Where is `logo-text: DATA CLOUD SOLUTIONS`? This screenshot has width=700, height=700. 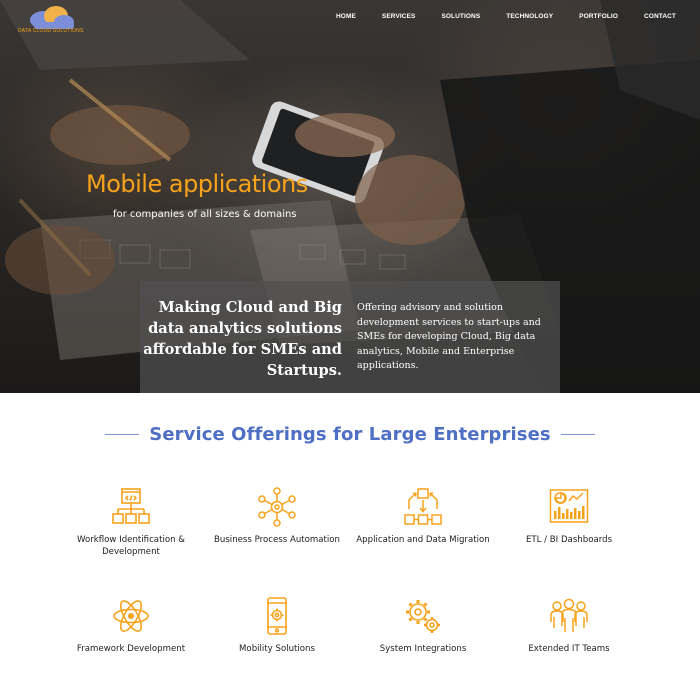
logo-text: DATA CLOUD SOLUTIONS is located at coordinates (51, 31).